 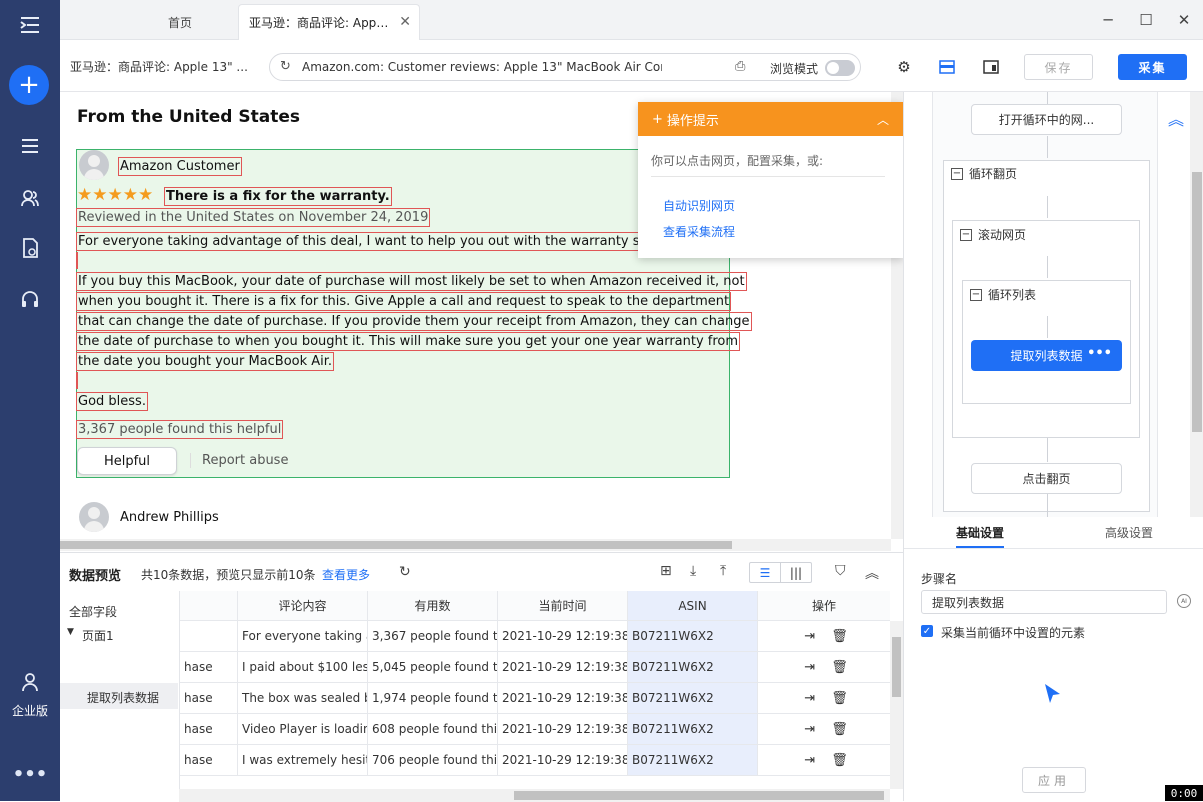 What do you see at coordinates (693, 571) in the screenshot?
I see `import-icon: ⤓` at bounding box center [693, 571].